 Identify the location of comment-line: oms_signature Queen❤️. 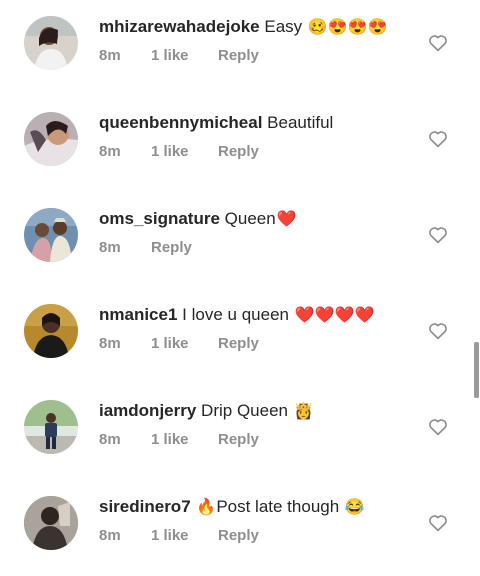
(198, 219).